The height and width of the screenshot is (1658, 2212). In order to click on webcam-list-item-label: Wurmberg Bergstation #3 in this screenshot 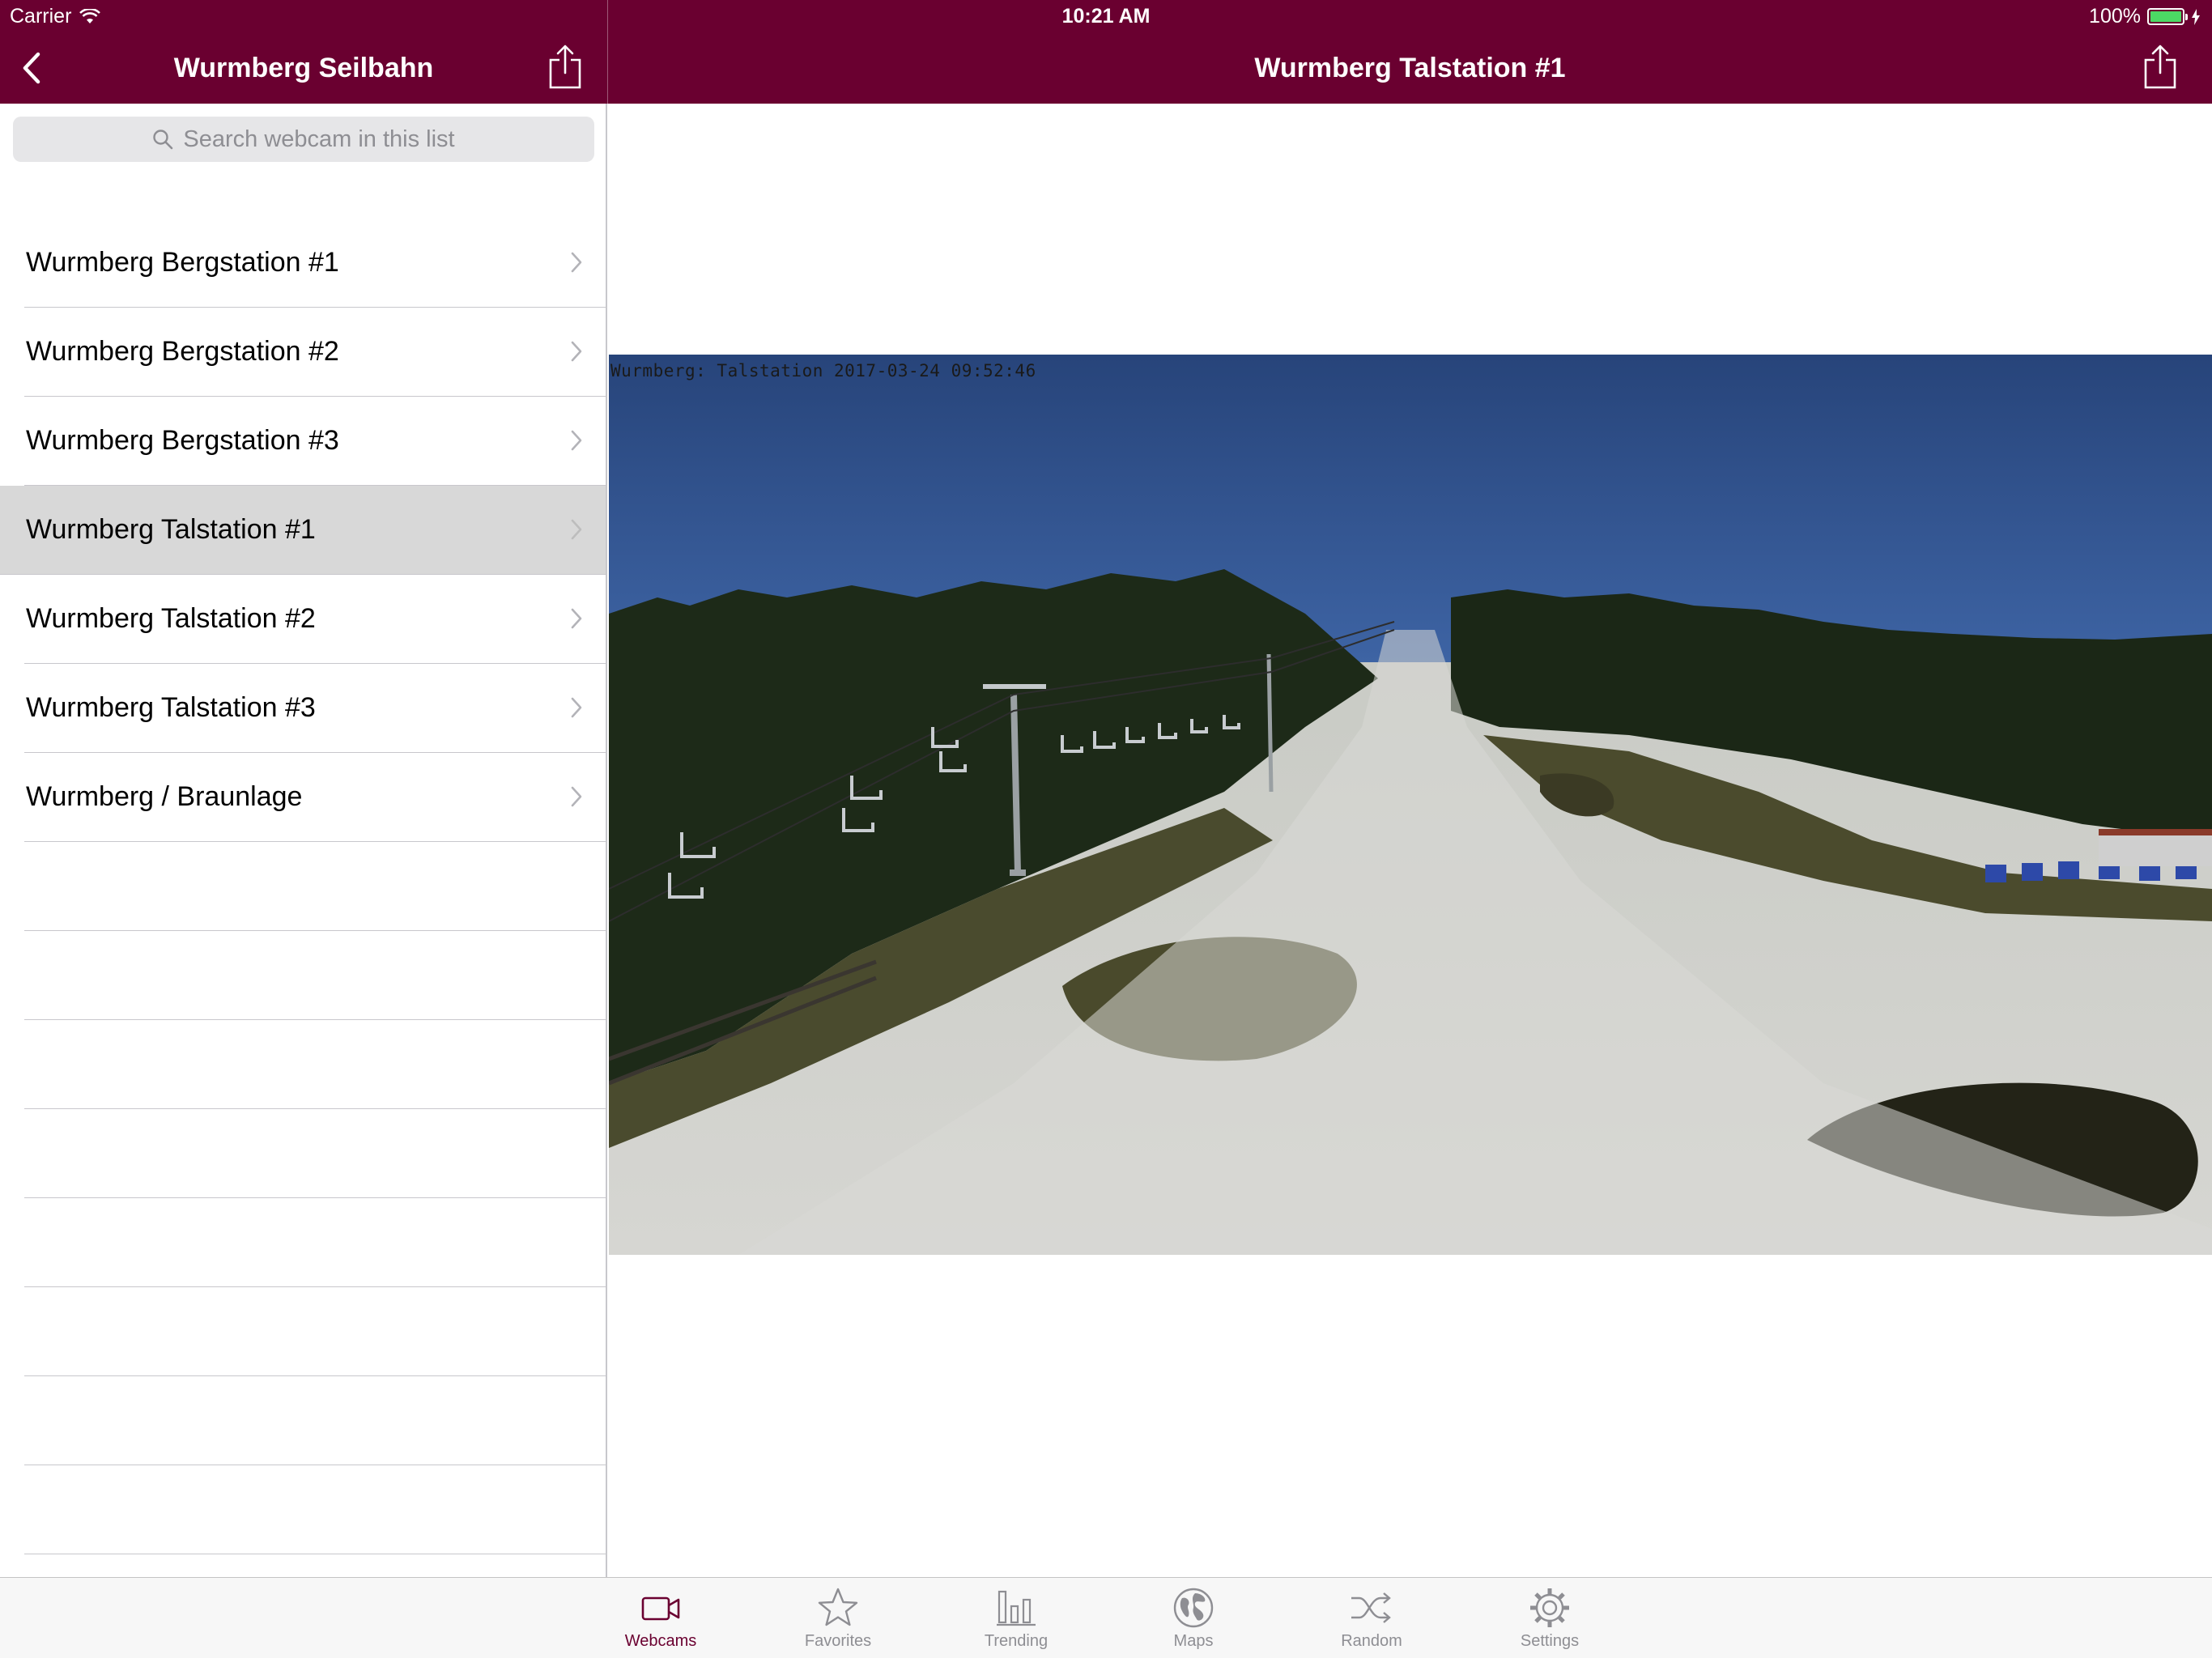, I will do `click(183, 440)`.